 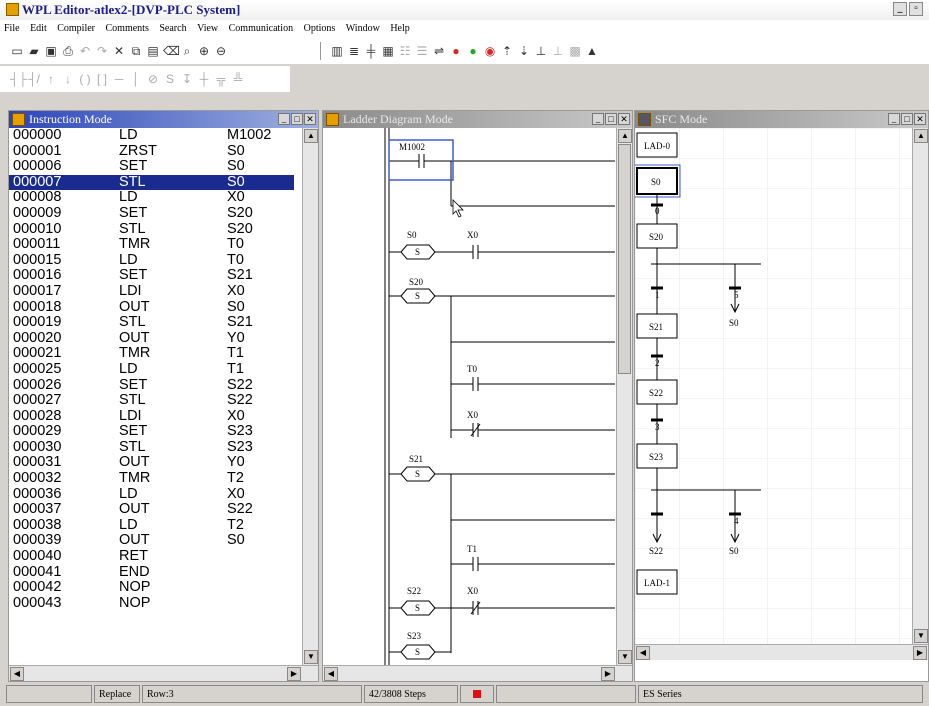 I want to click on redo-icon: ↷, so click(x=102, y=51).